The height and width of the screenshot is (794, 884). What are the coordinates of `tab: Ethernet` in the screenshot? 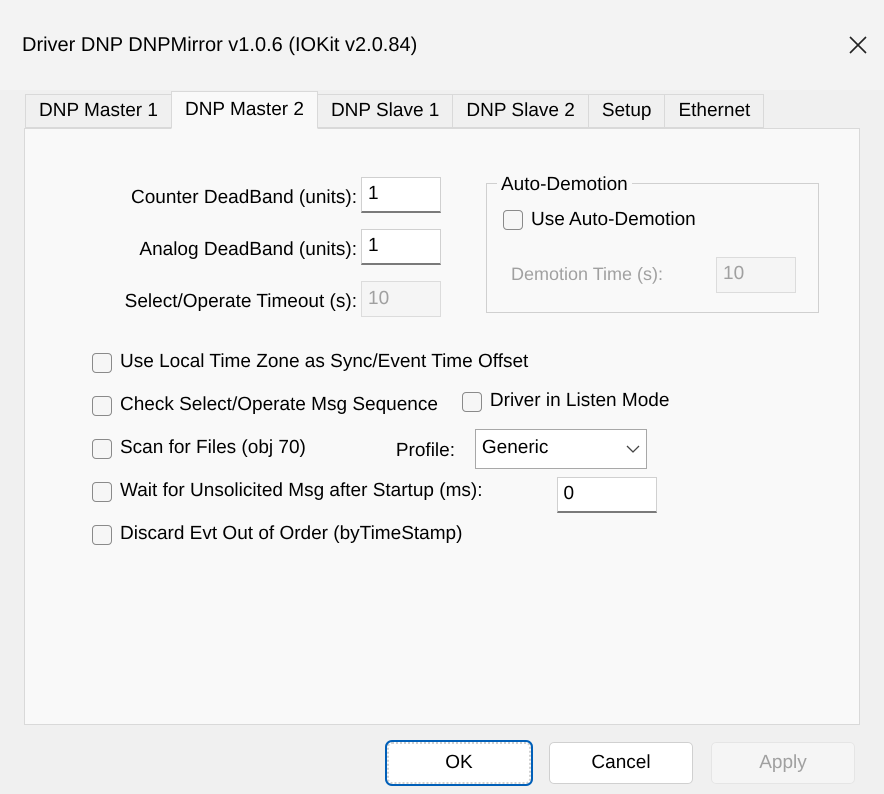 It's located at (714, 111).